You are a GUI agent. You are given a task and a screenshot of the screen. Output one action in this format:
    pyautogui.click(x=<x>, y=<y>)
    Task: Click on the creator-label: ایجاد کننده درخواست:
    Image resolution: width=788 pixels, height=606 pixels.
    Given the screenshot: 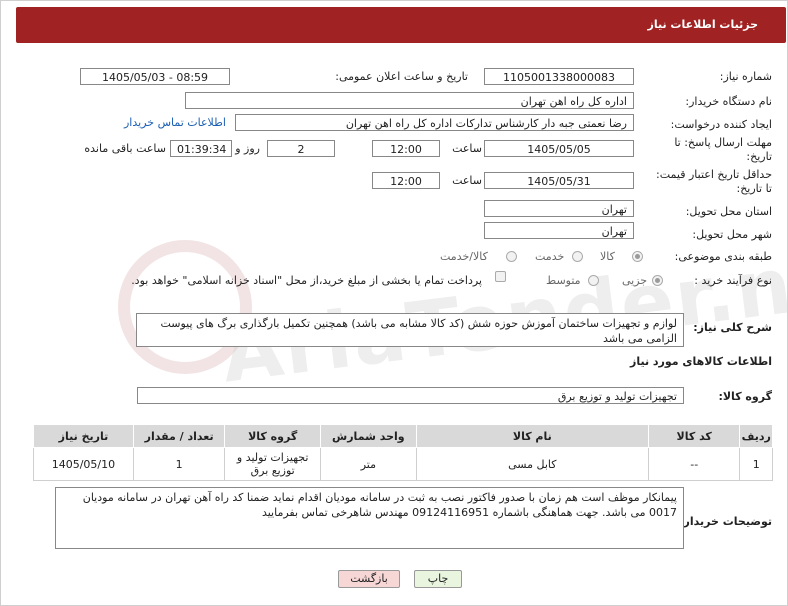 What is the action you would take?
    pyautogui.click(x=721, y=124)
    